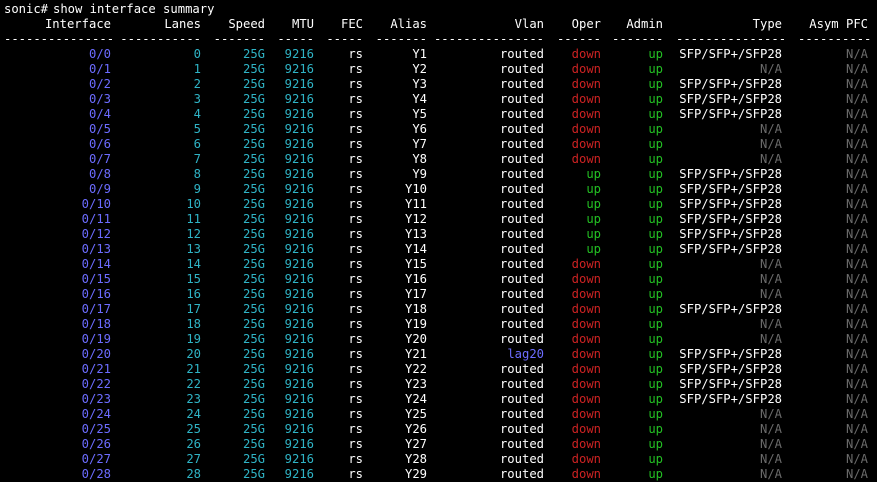 This screenshot has height=482, width=877. What do you see at coordinates (197, 69) in the screenshot?
I see `cell-lanes: 1` at bounding box center [197, 69].